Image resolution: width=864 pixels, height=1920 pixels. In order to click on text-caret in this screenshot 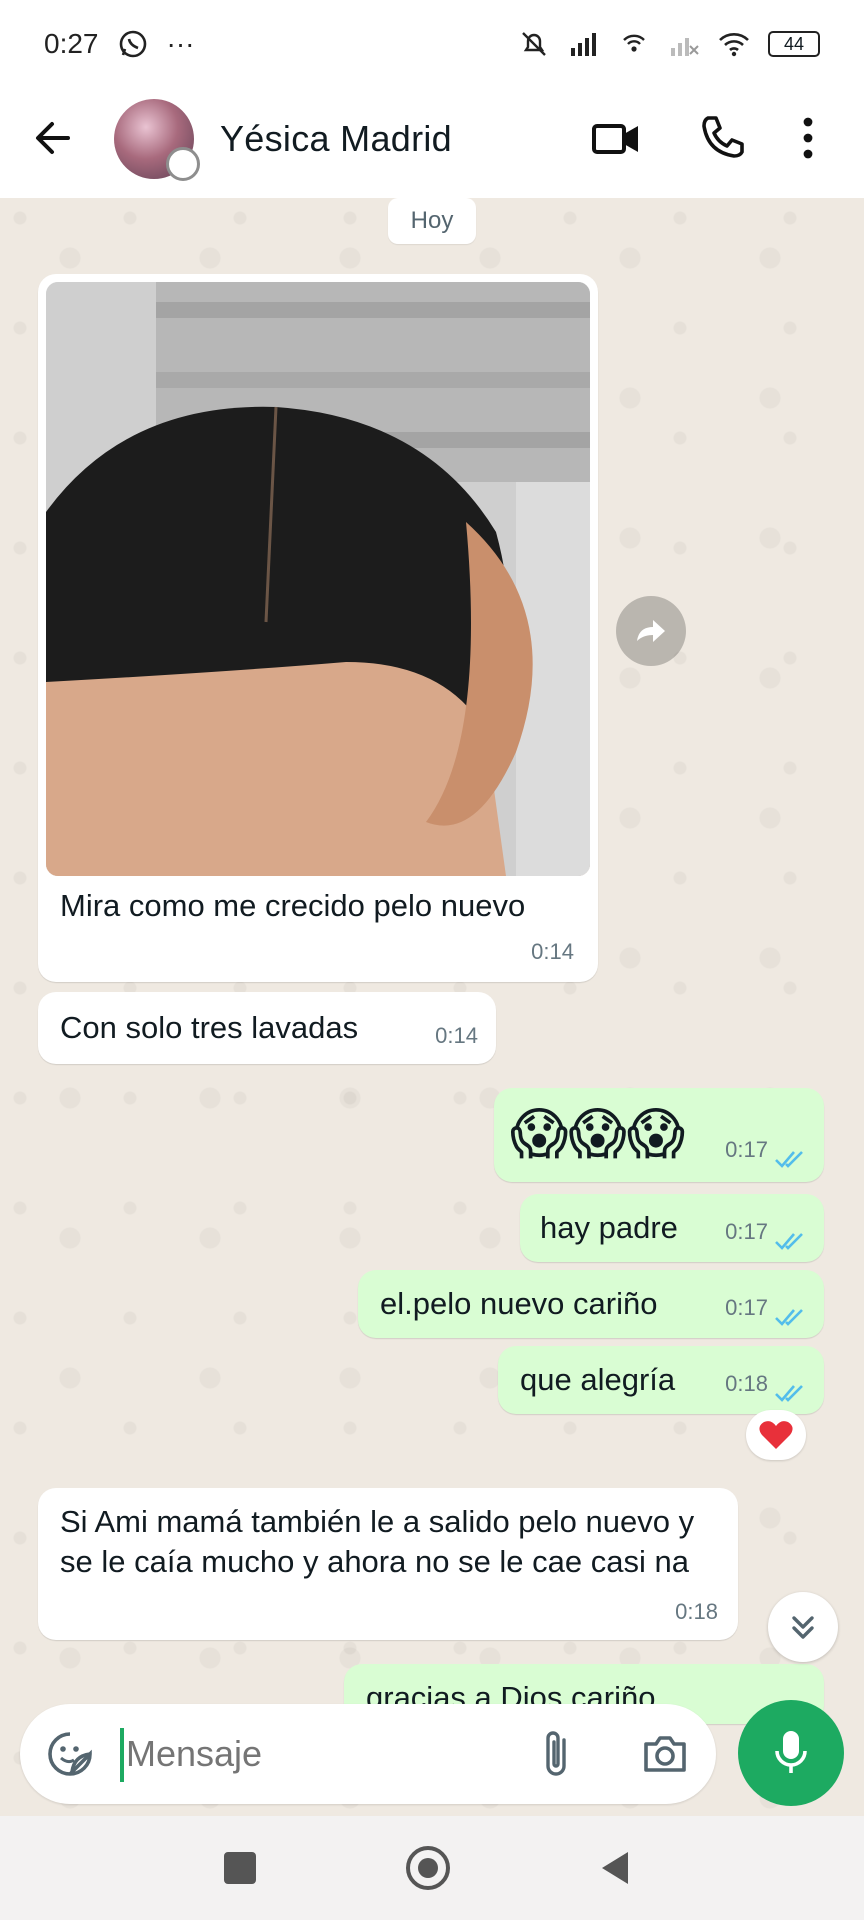, I will do `click(122, 1755)`.